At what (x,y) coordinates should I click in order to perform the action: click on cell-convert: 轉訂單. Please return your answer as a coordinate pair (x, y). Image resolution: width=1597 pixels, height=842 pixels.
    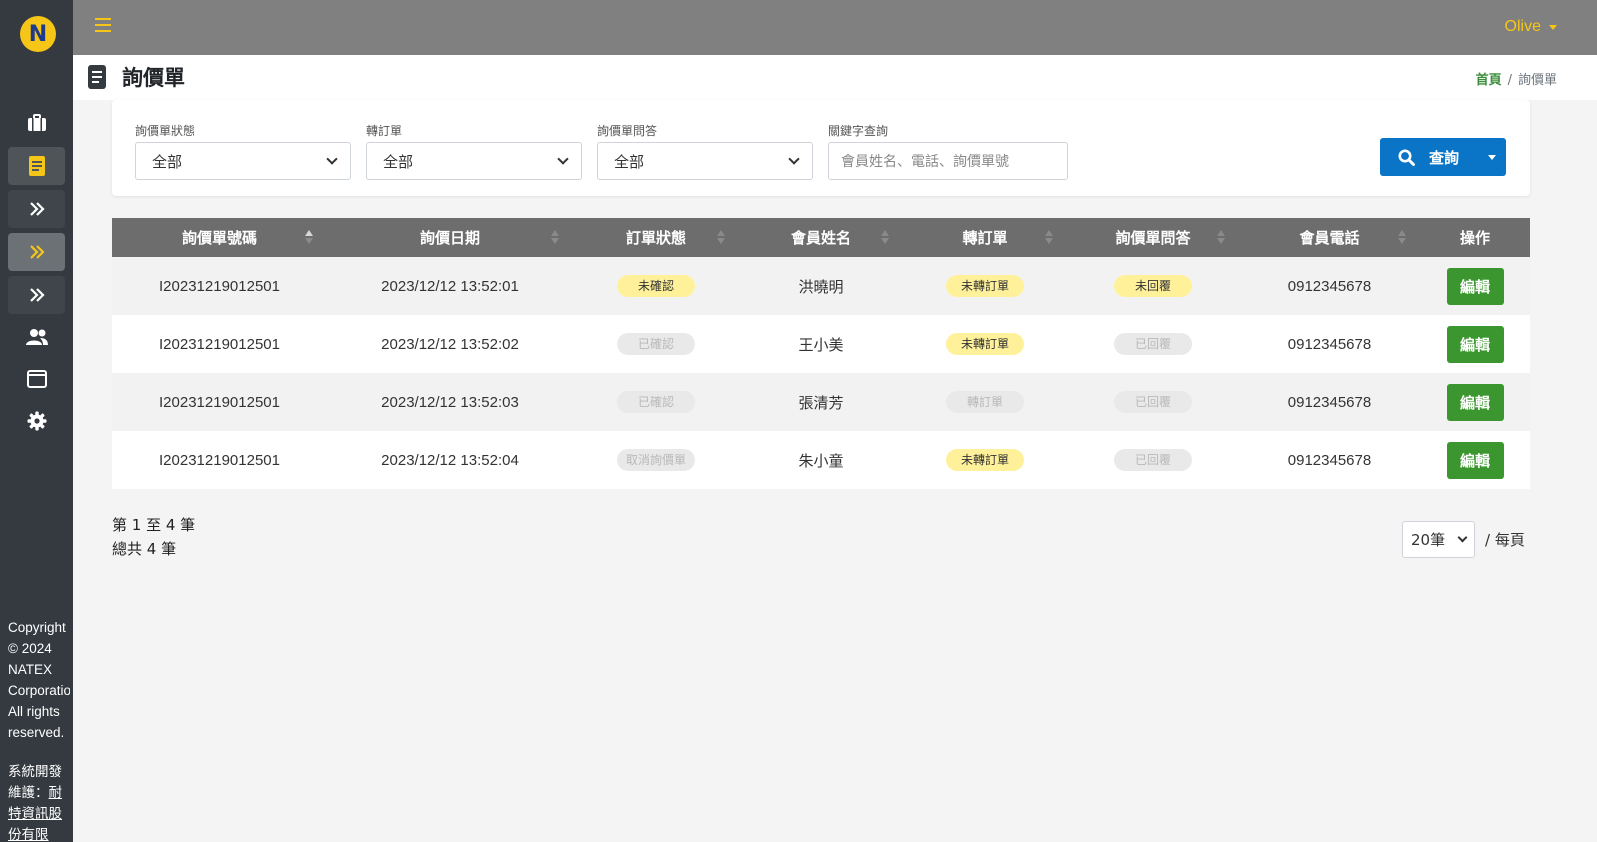
    Looking at the image, I should click on (985, 402).